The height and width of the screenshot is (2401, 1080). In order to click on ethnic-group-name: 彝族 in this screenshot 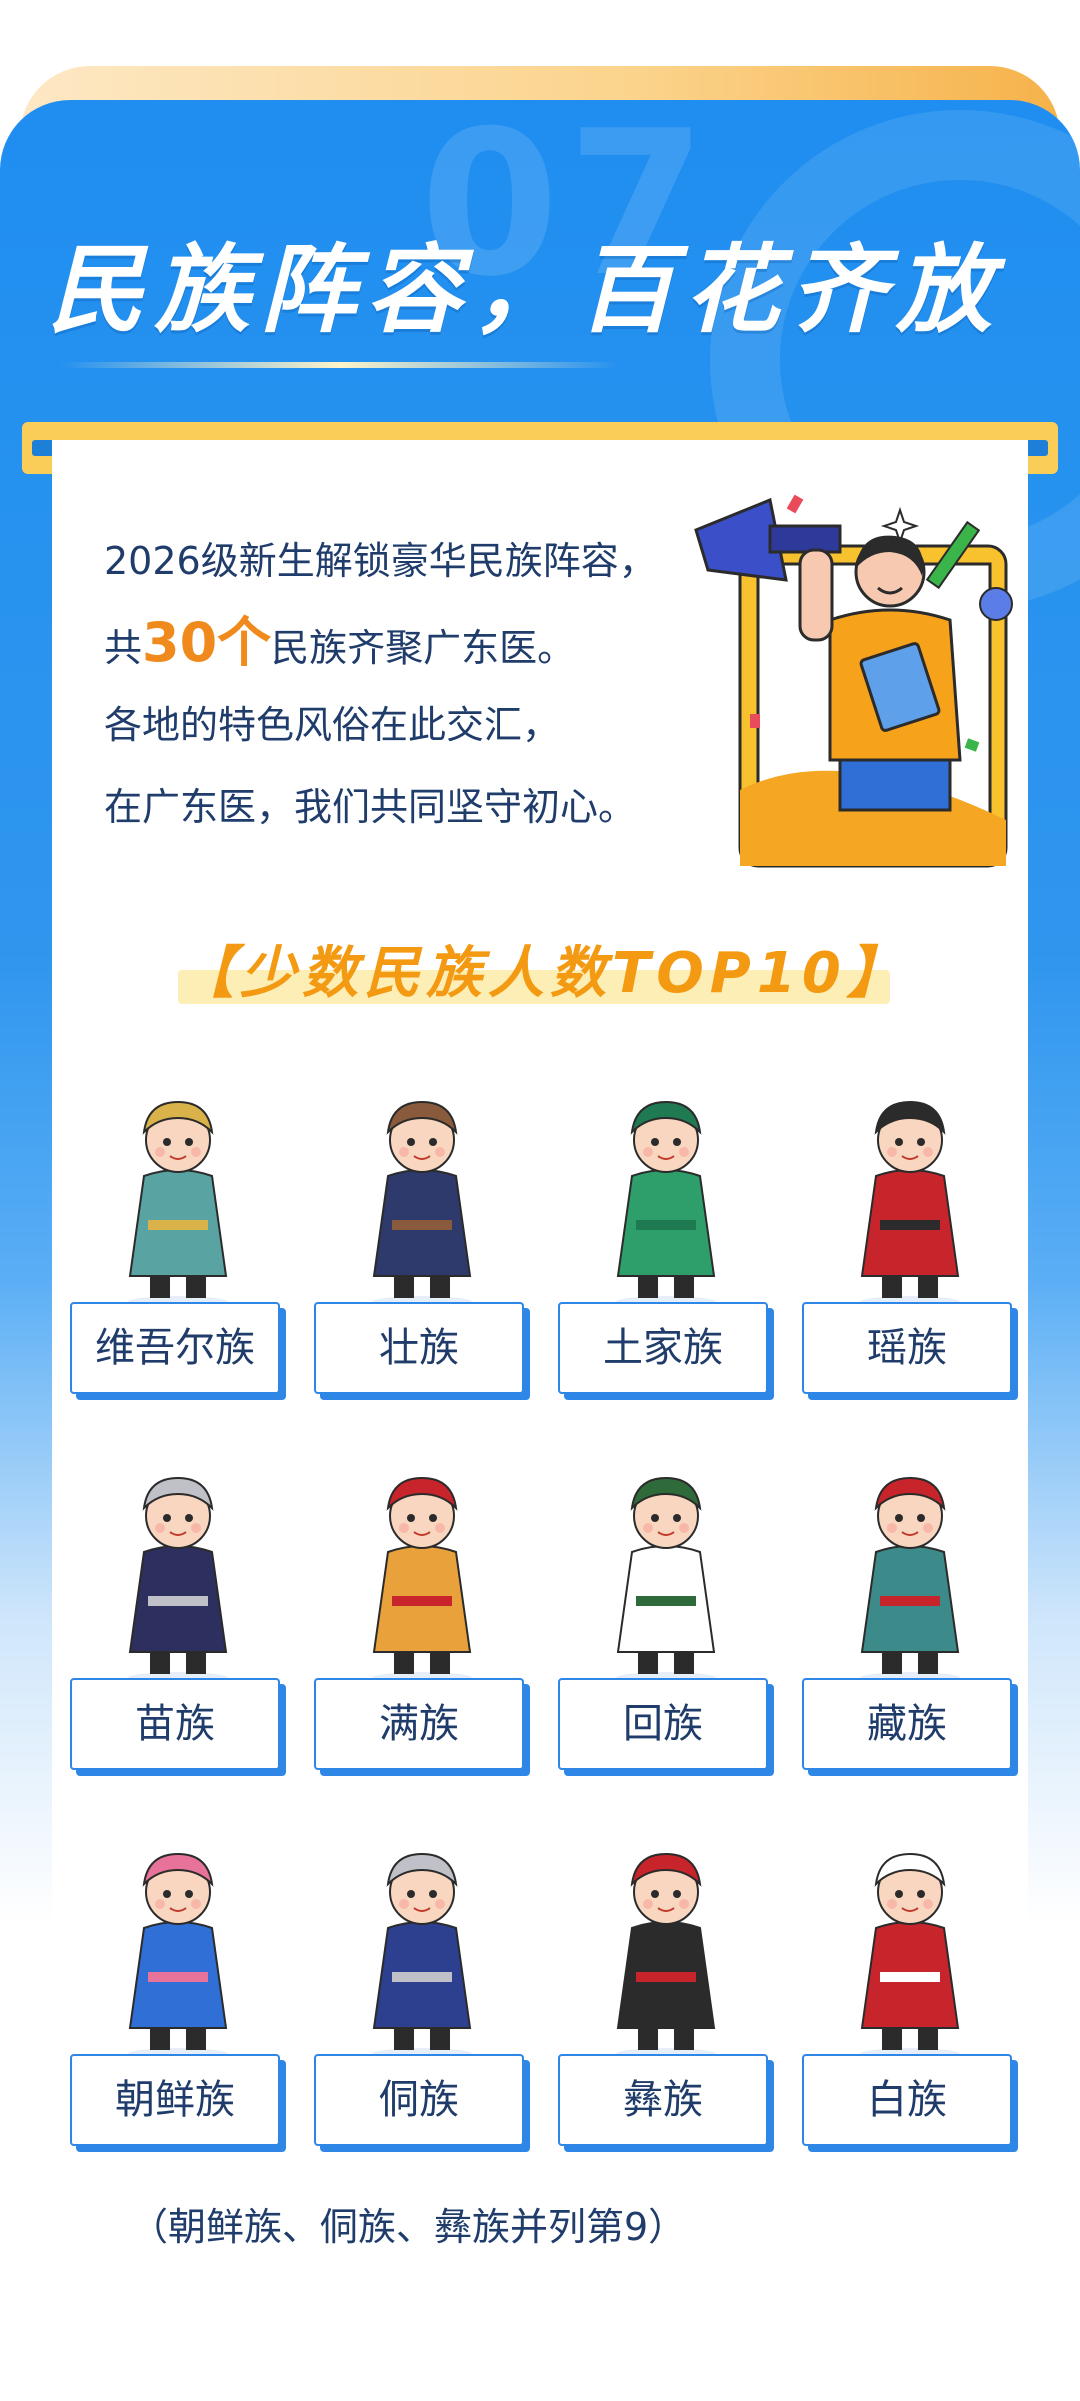, I will do `click(663, 2100)`.